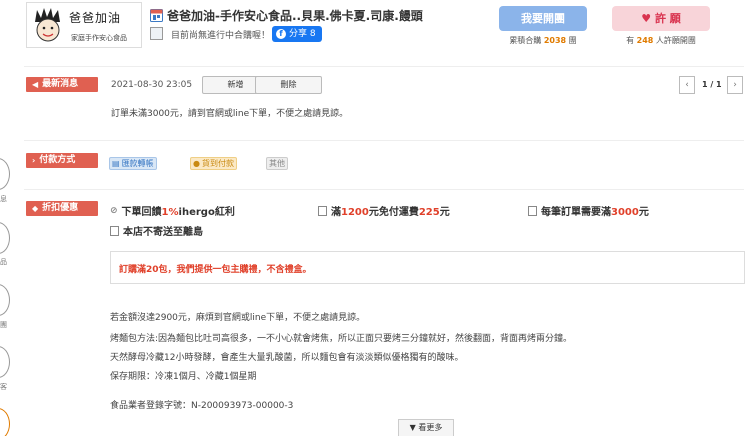 This screenshot has height=436, width=750. What do you see at coordinates (196, 163) in the screenshot?
I see `coin-bag-icon: ●` at bounding box center [196, 163].